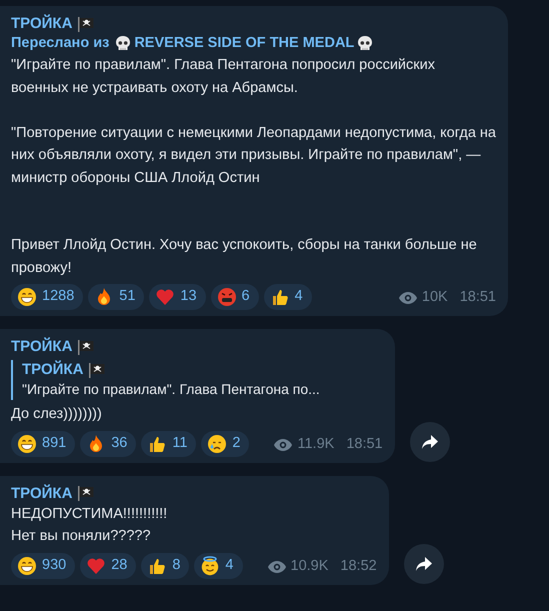 The width and height of the screenshot is (549, 611). What do you see at coordinates (116, 297) in the screenshot?
I see `reaction-button: 51` at bounding box center [116, 297].